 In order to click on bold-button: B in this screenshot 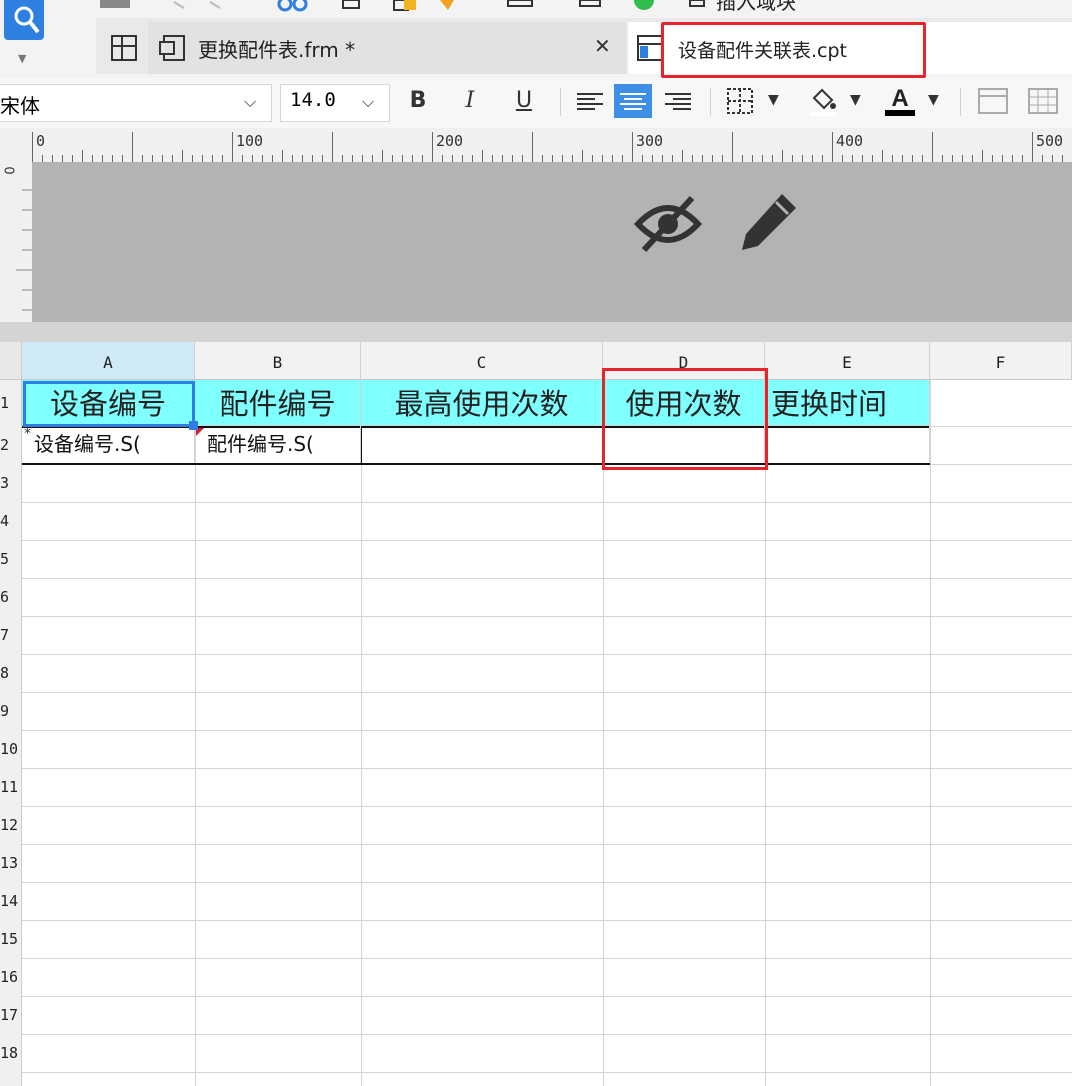, I will do `click(418, 101)`.